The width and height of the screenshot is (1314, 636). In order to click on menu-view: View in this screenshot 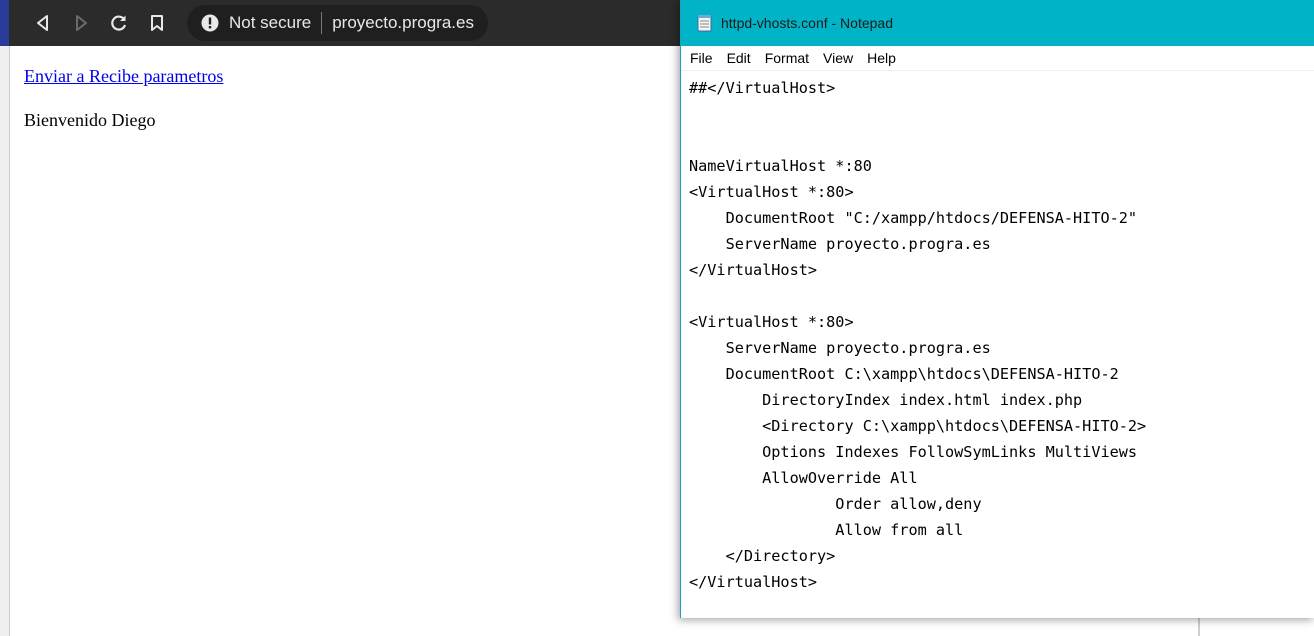, I will do `click(838, 58)`.